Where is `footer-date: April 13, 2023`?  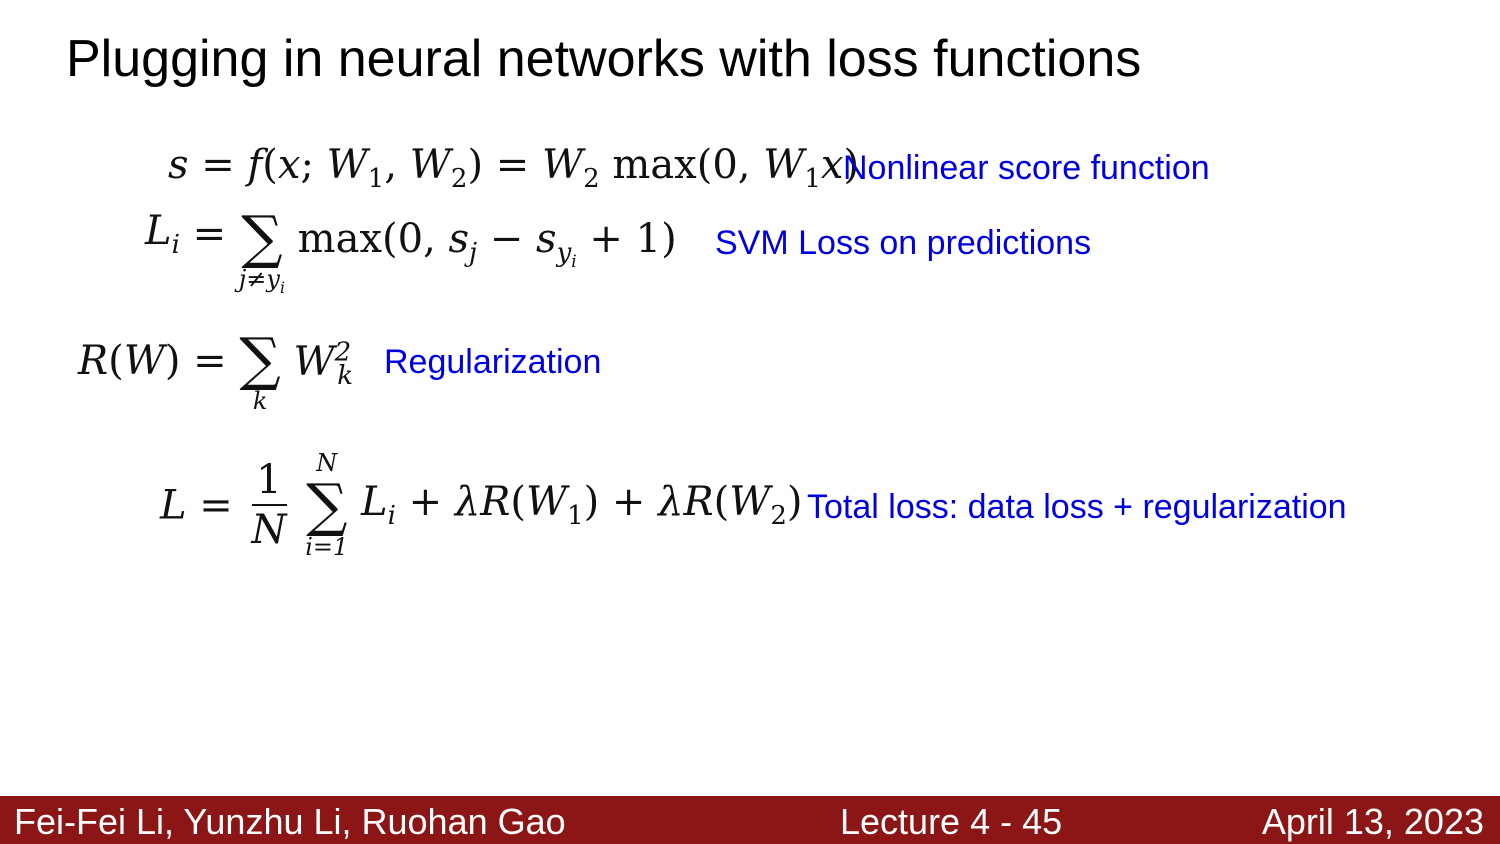
footer-date: April 13, 2023 is located at coordinates (1372, 821).